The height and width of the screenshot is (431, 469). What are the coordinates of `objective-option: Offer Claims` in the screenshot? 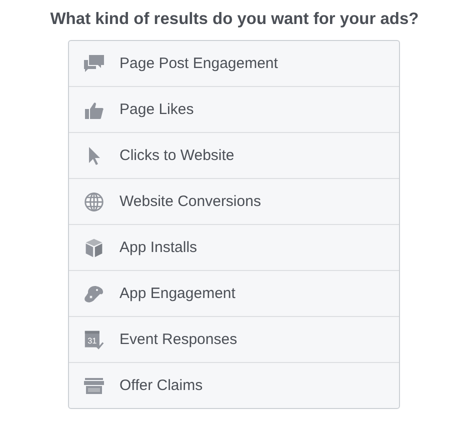 It's located at (233, 385).